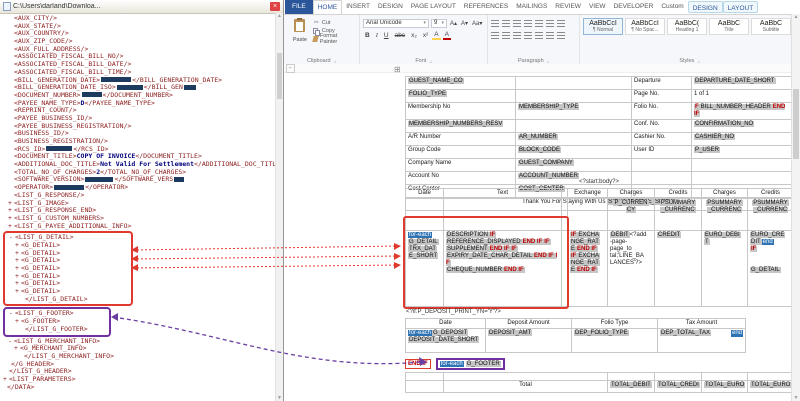 Image resolution: width=800 pixels, height=401 pixels. What do you see at coordinates (275, 6) in the screenshot?
I see `close-icon: ×` at bounding box center [275, 6].